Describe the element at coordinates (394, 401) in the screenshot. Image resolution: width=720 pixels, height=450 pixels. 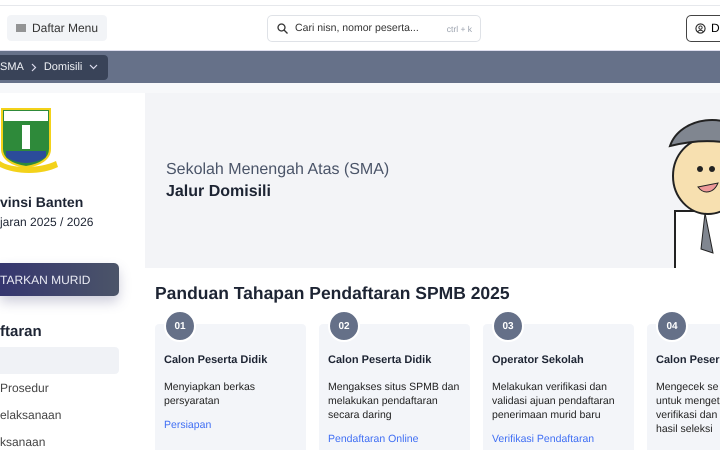
I see `step-description: Mengakses situs SPMB dan melakukan pendaftaran secara daring` at that location.